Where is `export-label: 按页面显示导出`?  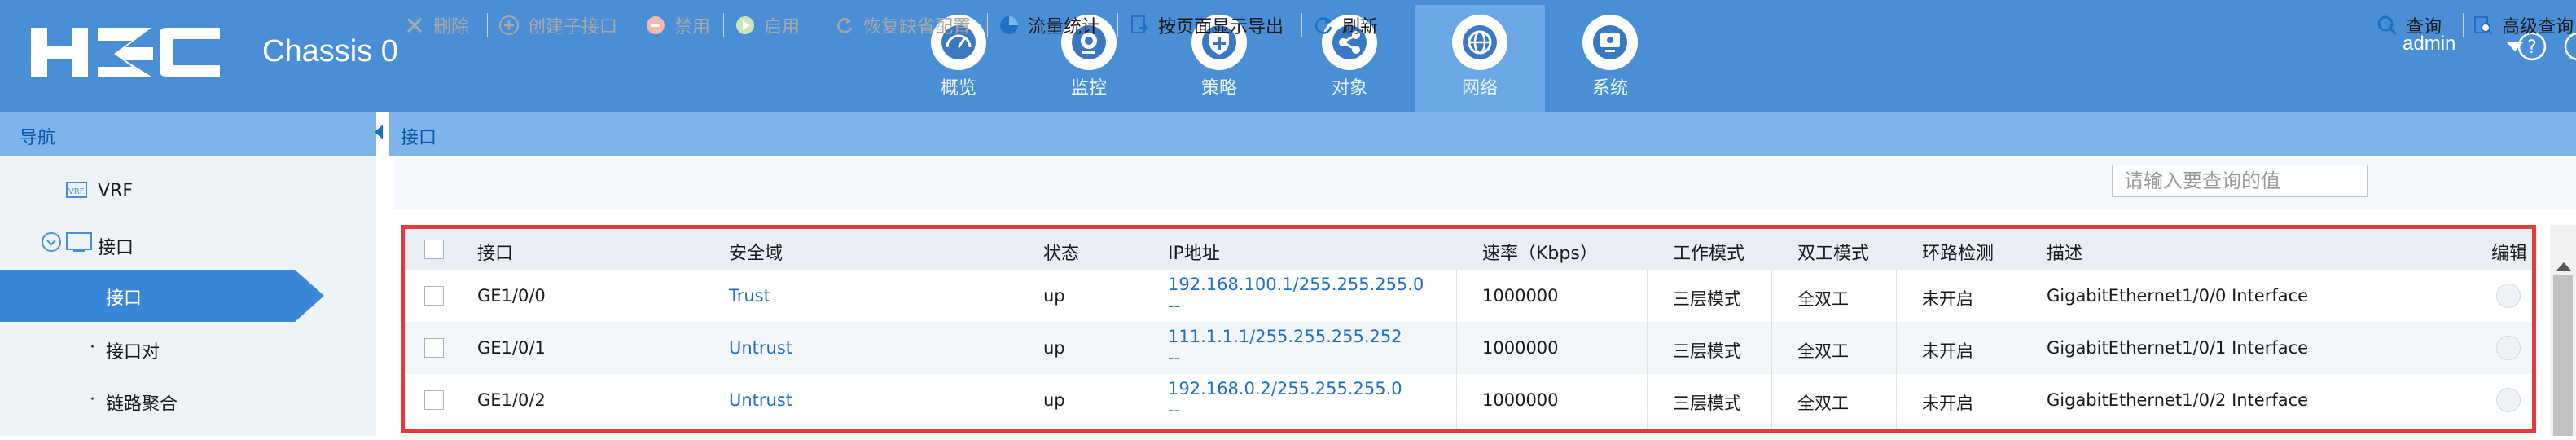 export-label: 按页面显示导出 is located at coordinates (1221, 27).